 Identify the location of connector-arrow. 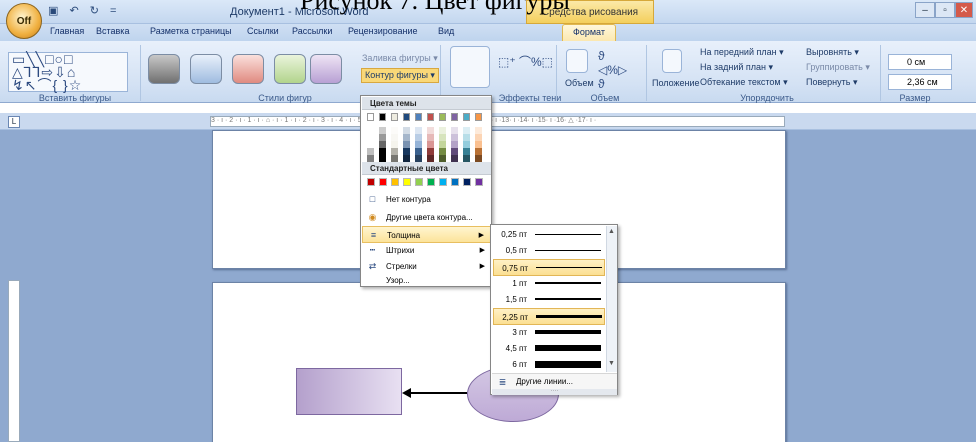
(438, 393).